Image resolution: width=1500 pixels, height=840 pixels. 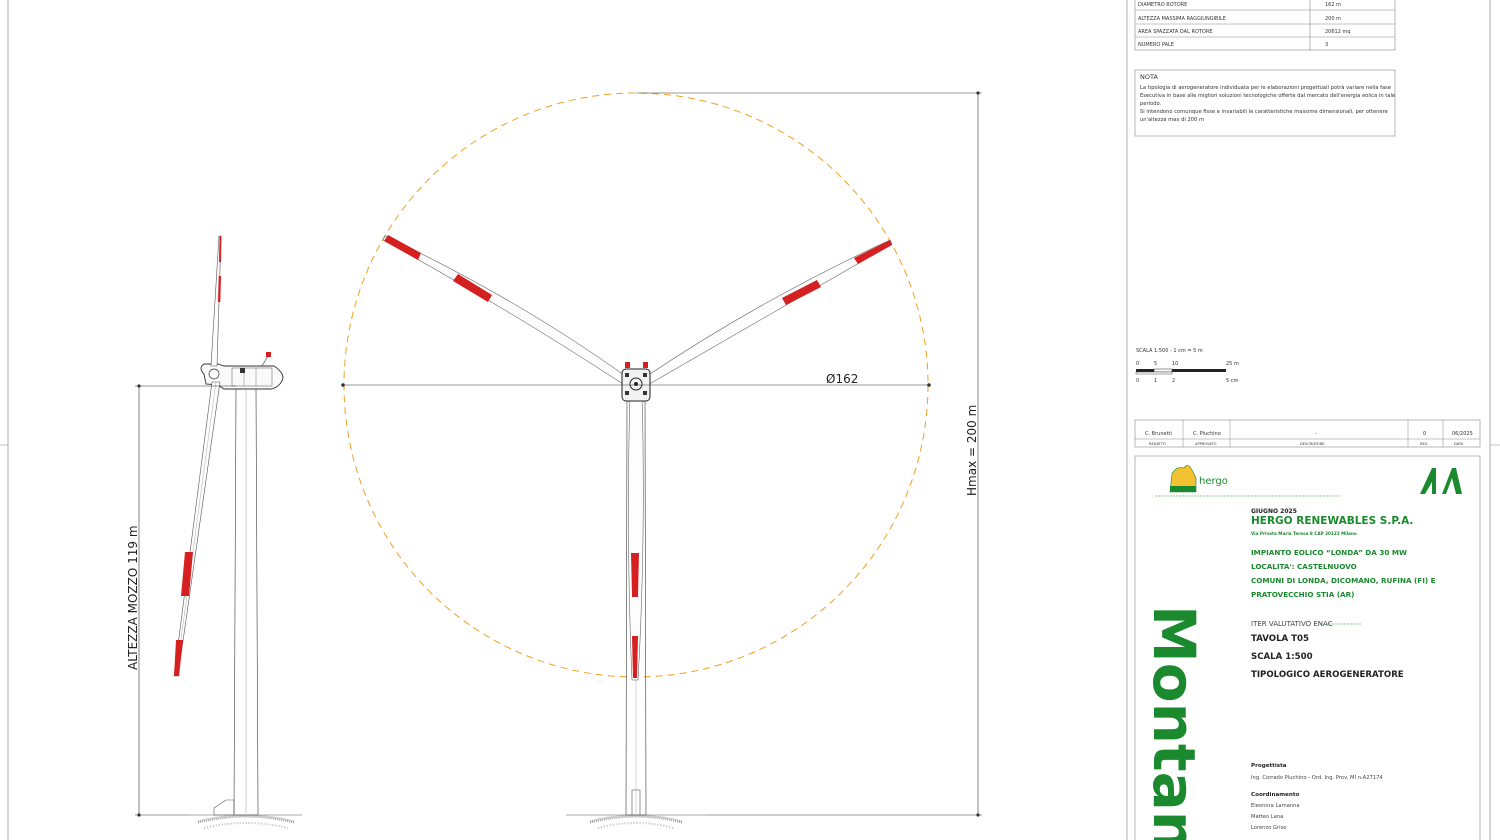 What do you see at coordinates (1267, 817) in the screenshot?
I see `coordinamento-name: Matteo Lana` at bounding box center [1267, 817].